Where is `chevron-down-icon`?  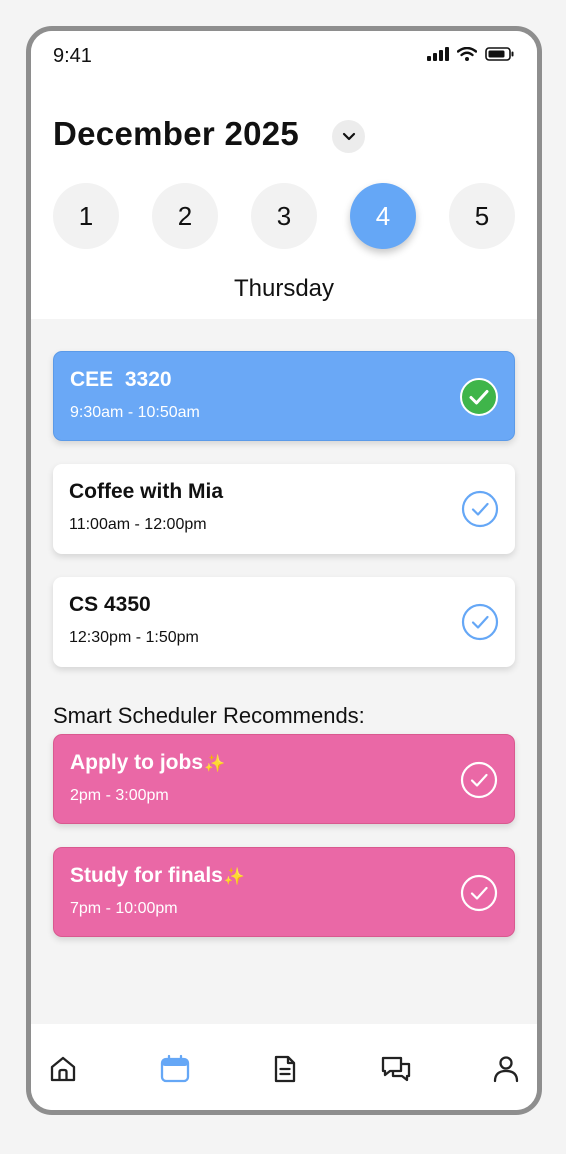
chevron-down-icon is located at coordinates (348, 136).